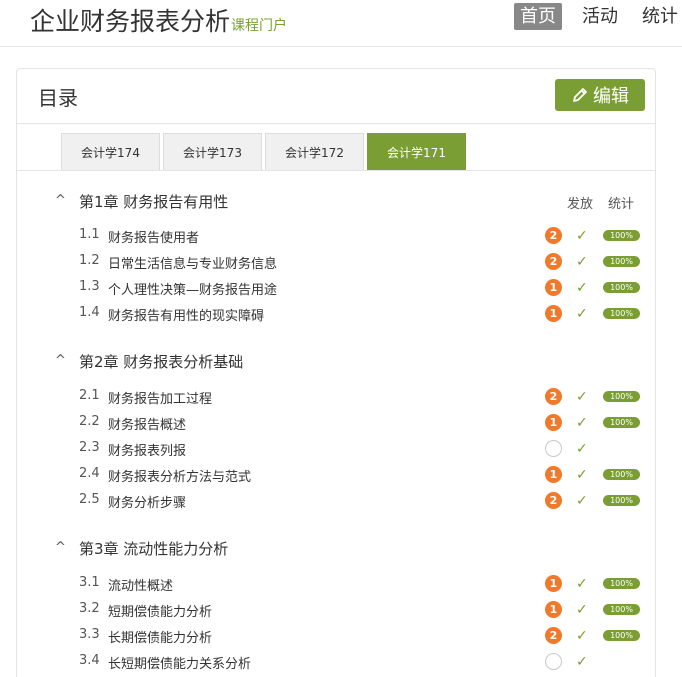 Image resolution: width=682 pixels, height=677 pixels. I want to click on pencil-icon, so click(580, 95).